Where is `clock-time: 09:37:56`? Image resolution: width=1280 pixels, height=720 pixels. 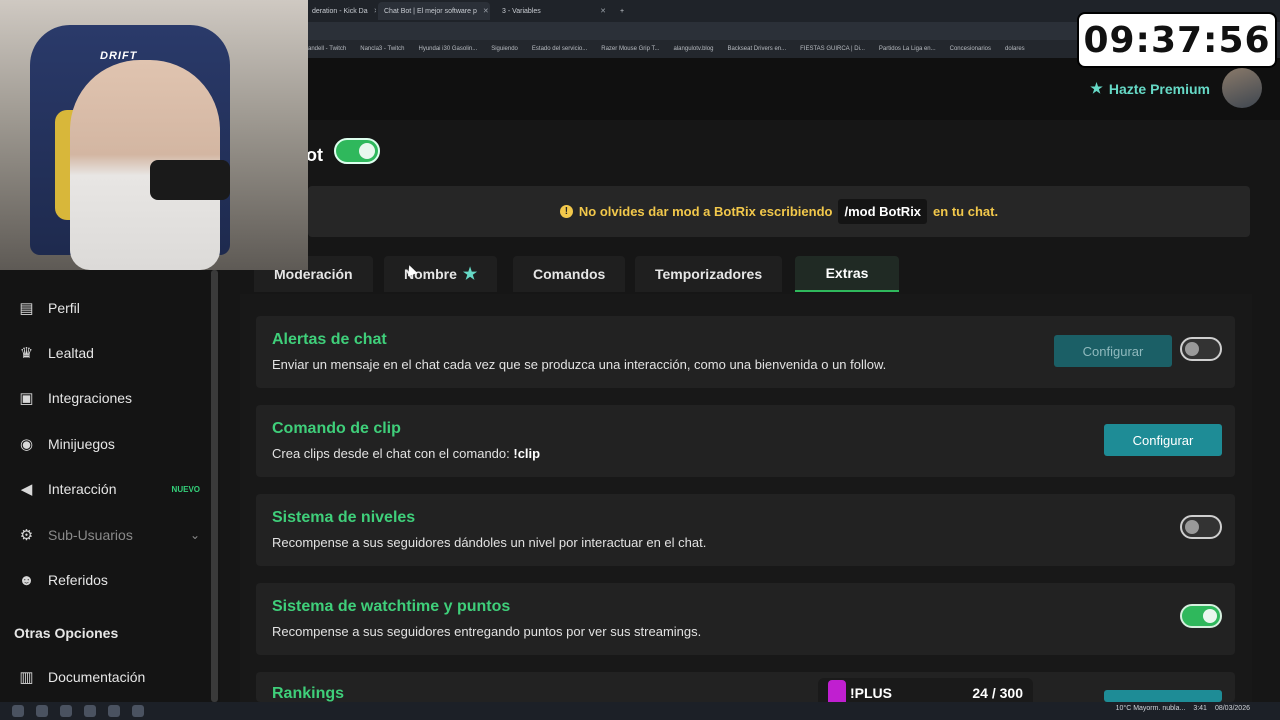 clock-time: 09:37:56 is located at coordinates (1177, 40).